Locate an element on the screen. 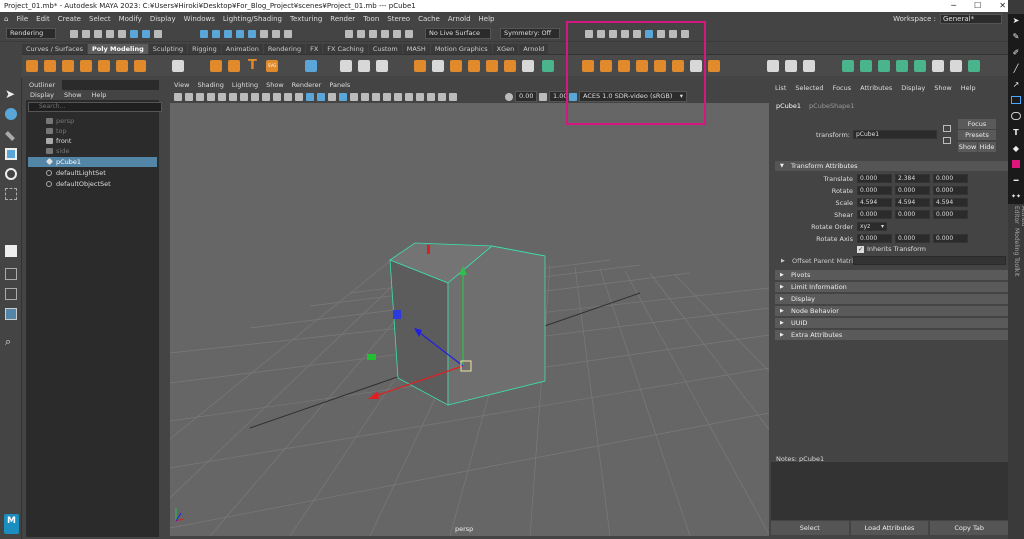 The height and width of the screenshot is (539, 1024). menu-arnold: Arnold is located at coordinates (459, 19).